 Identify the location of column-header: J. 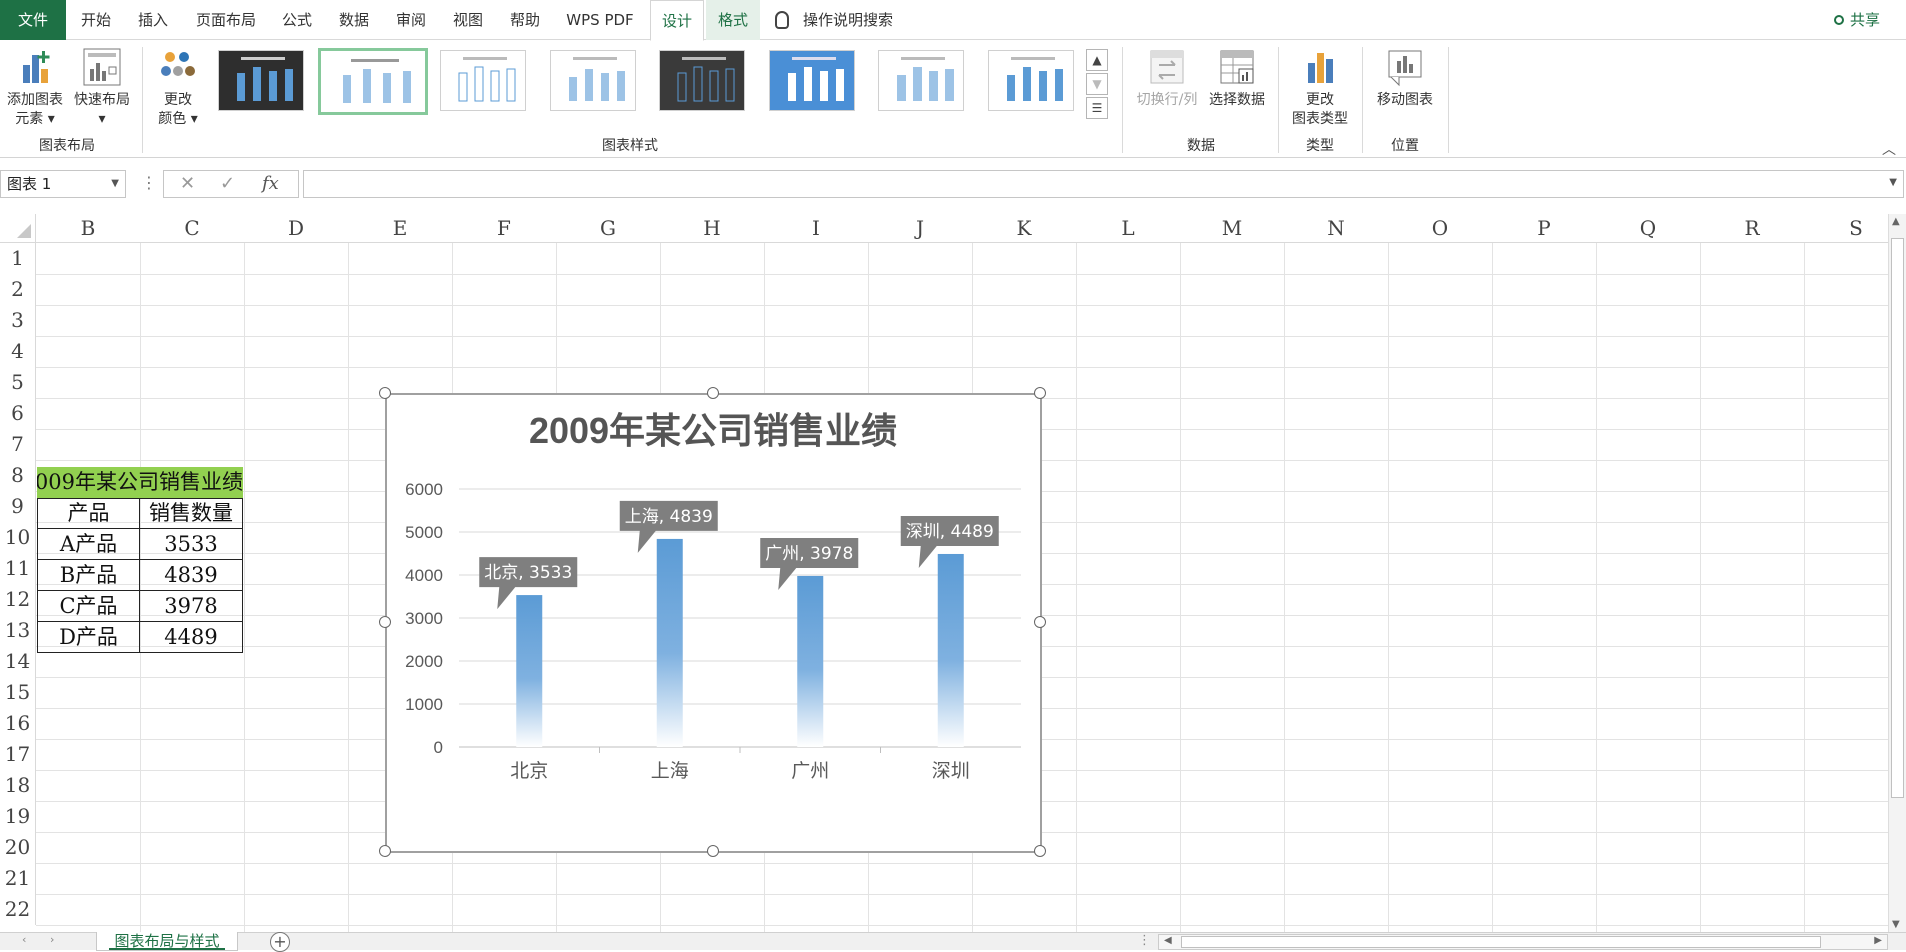
(920, 228).